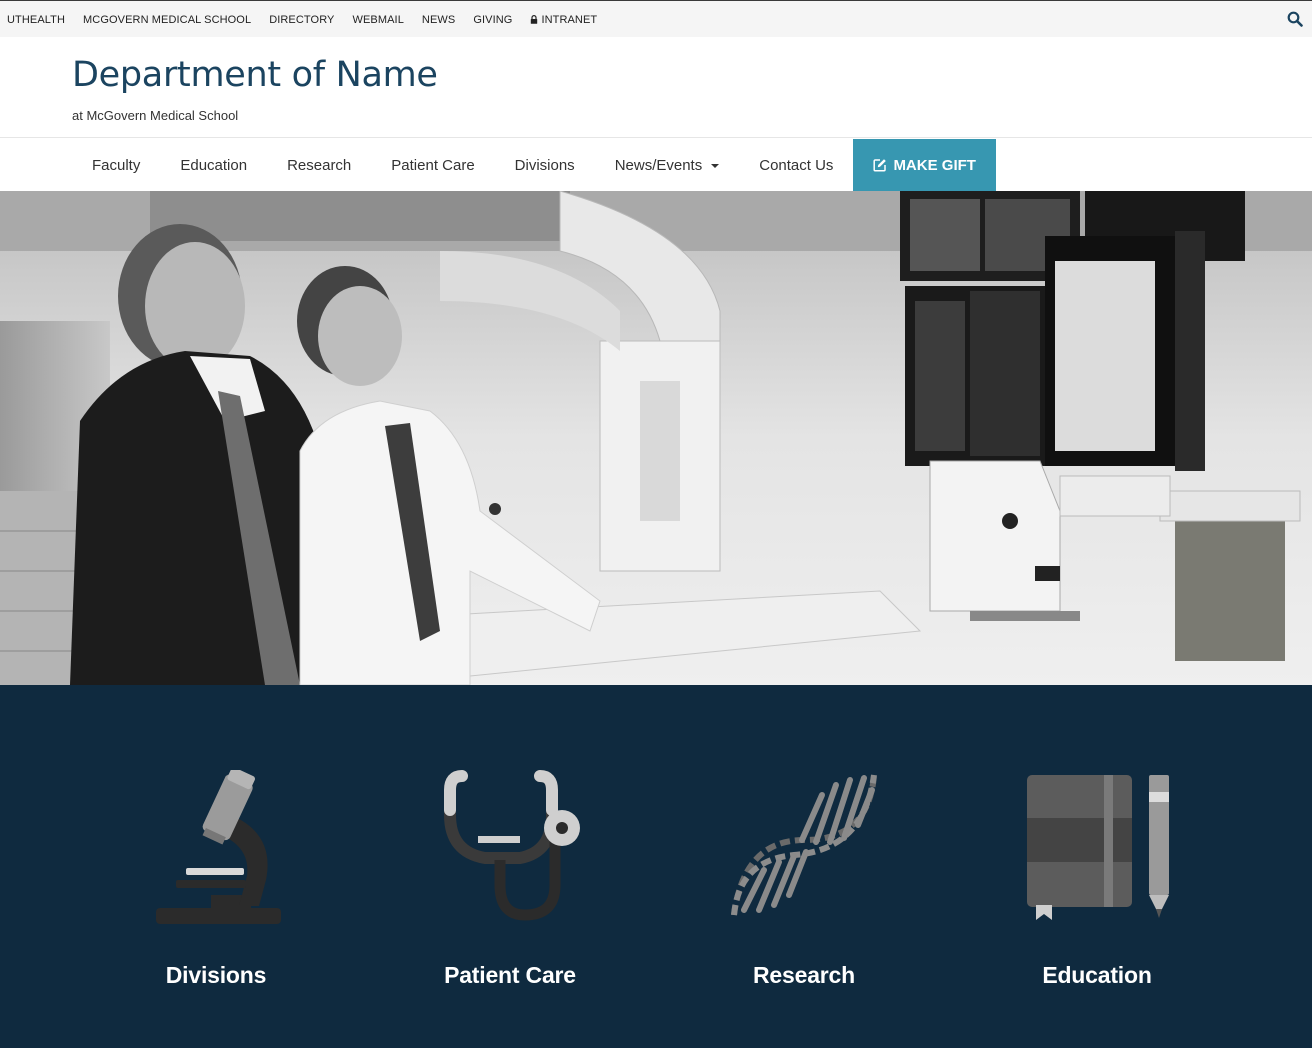 The height and width of the screenshot is (1048, 1312). Describe the element at coordinates (218, 847) in the screenshot. I see `microscope-icon` at that location.